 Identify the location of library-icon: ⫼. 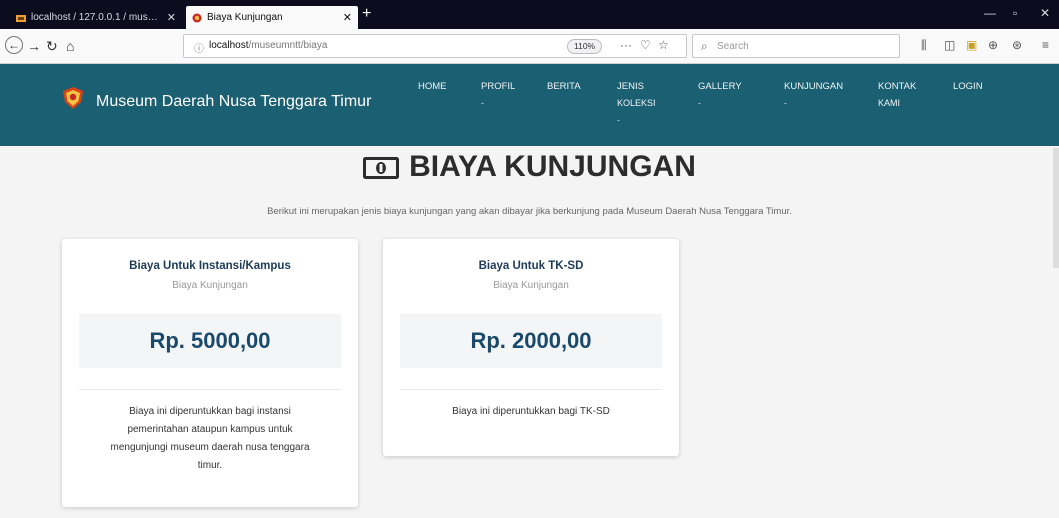
(924, 45).